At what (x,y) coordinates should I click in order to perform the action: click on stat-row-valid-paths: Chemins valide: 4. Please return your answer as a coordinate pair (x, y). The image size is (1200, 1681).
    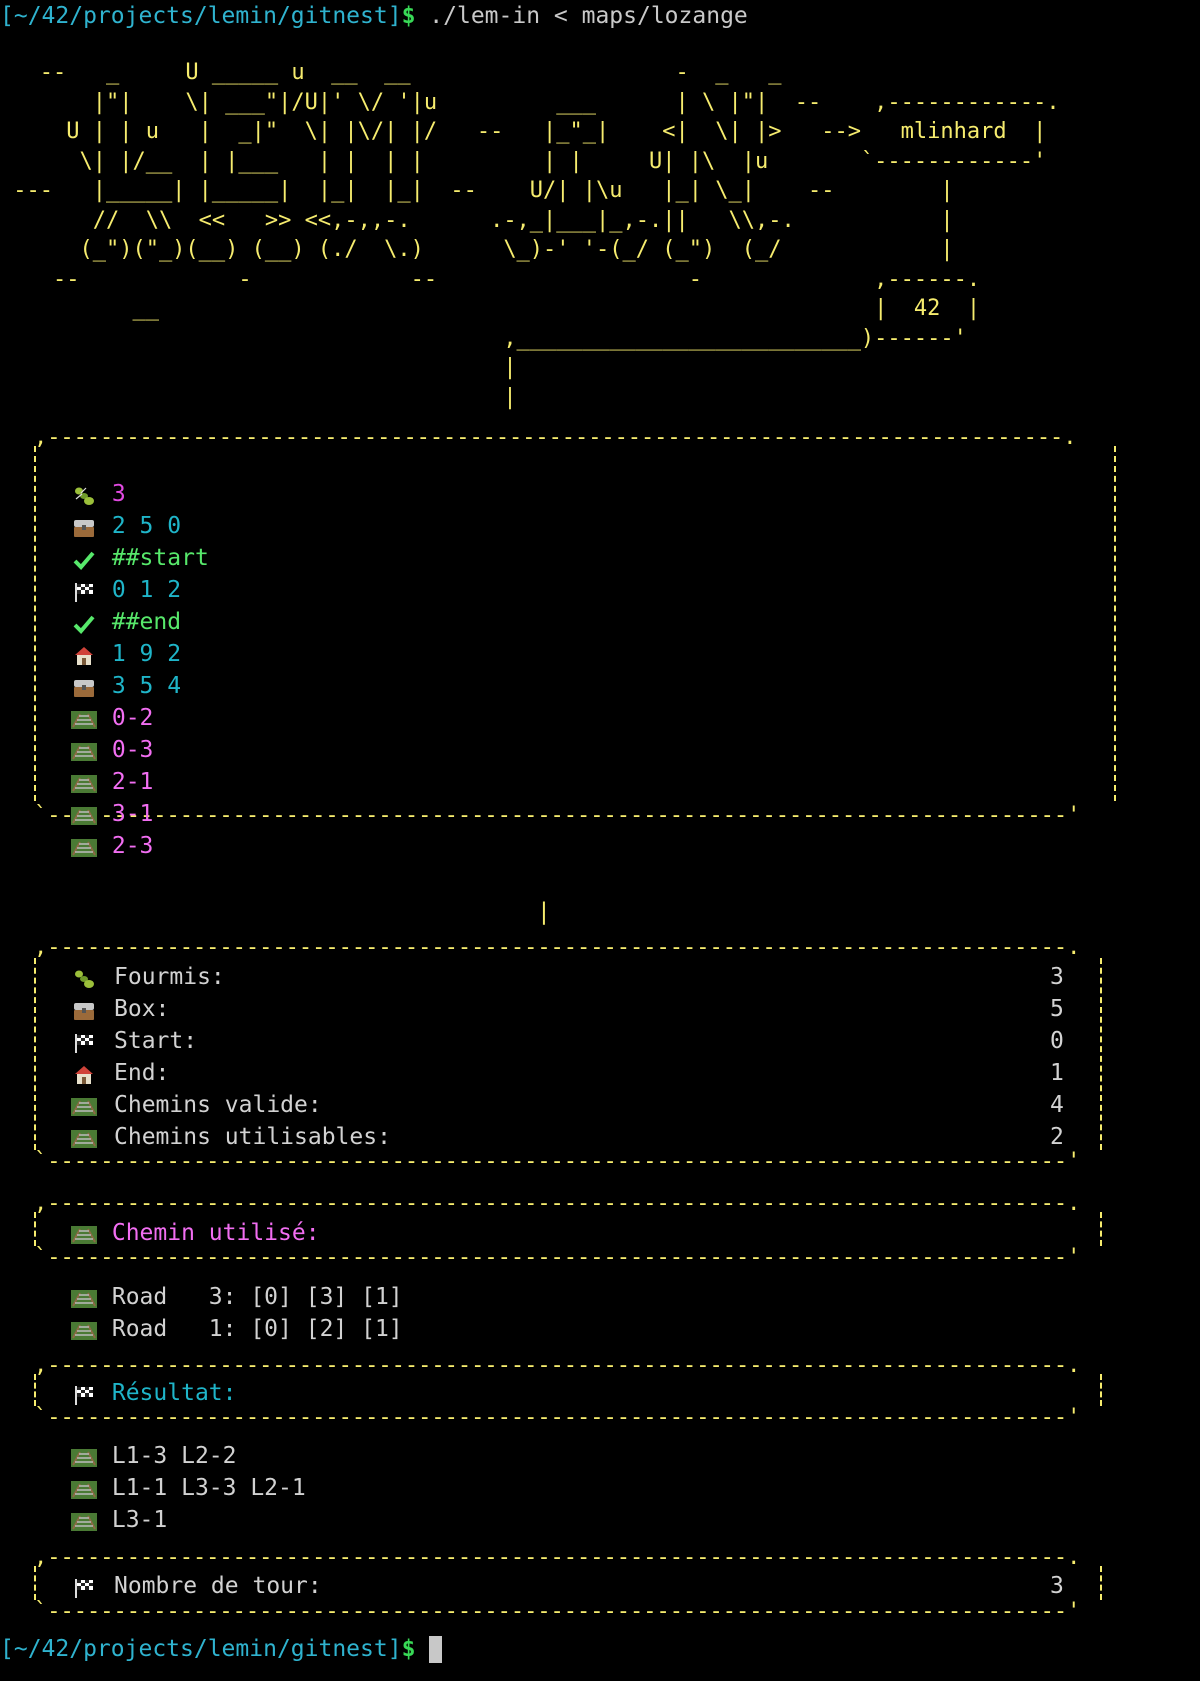
    Looking at the image, I should click on (600, 1105).